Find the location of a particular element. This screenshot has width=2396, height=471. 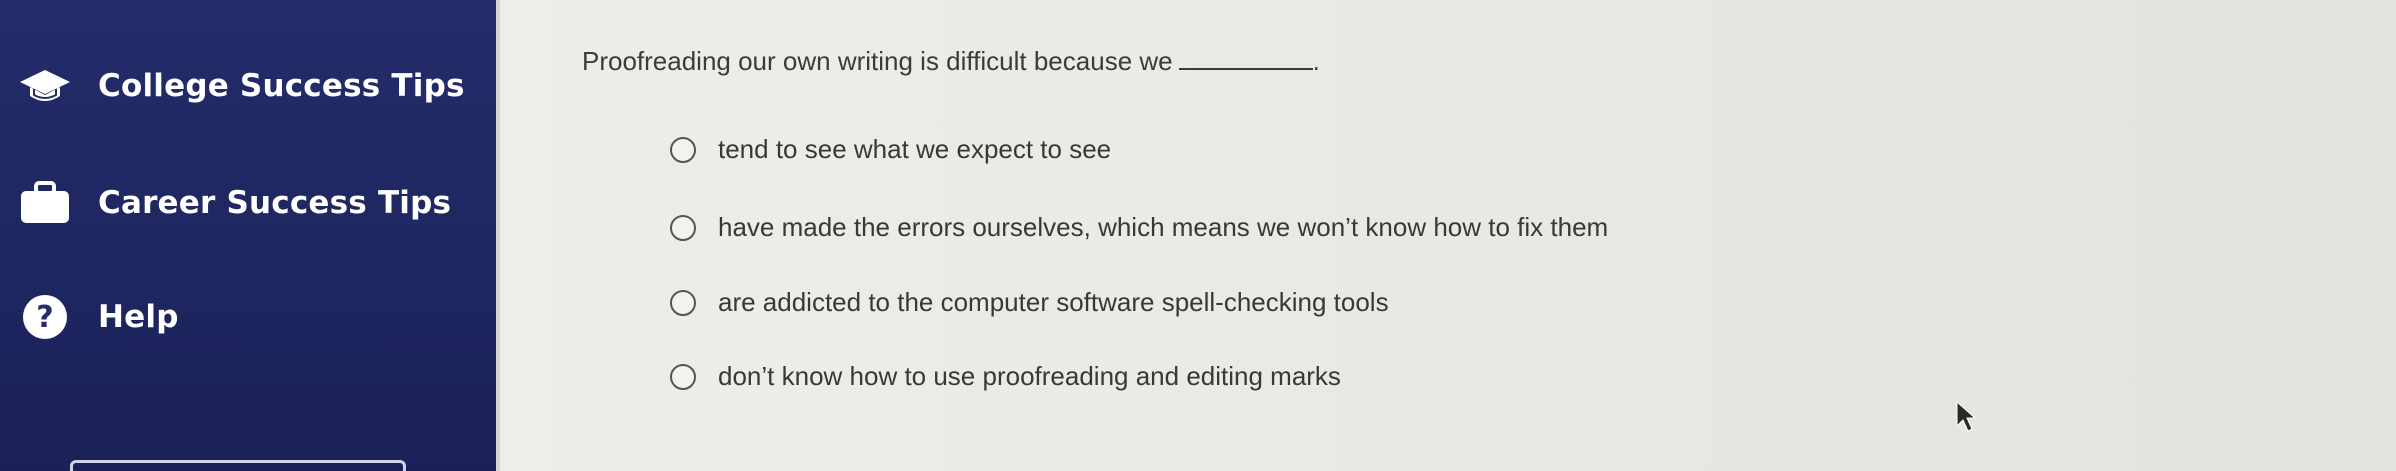

sidebar-item-label: Career Success Tips is located at coordinates (275, 203).